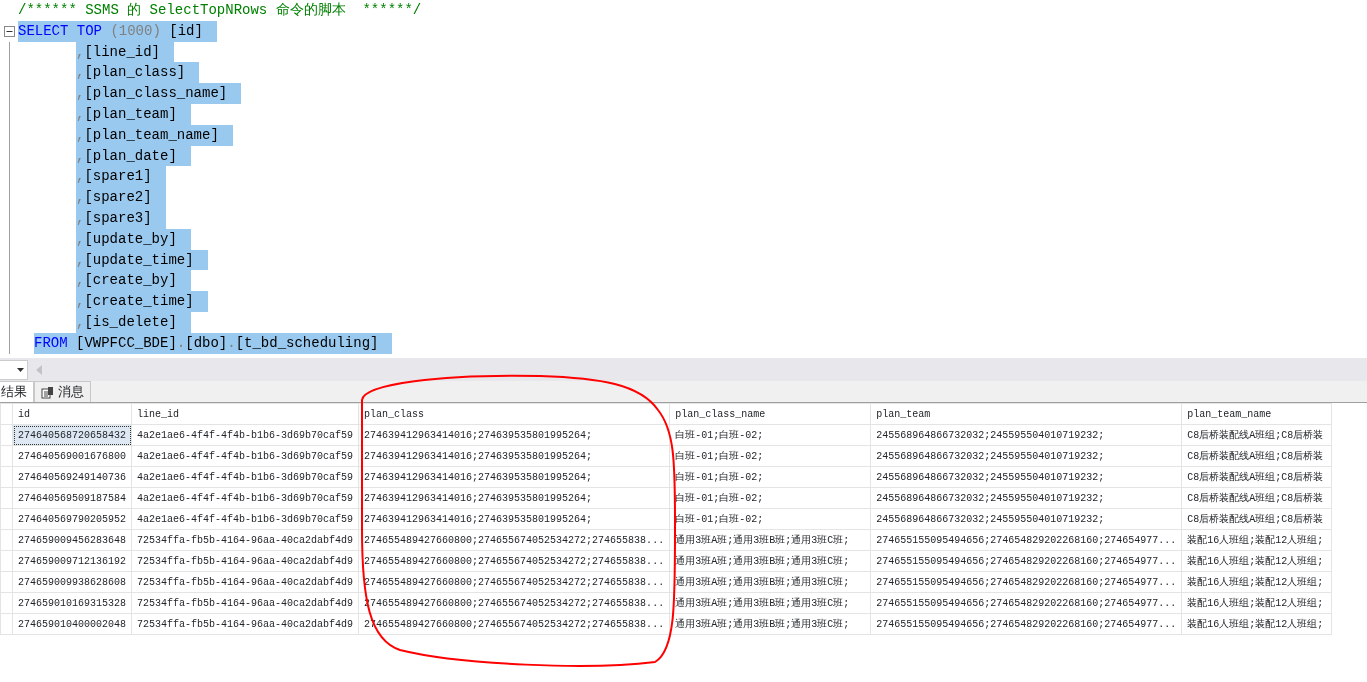  What do you see at coordinates (1026, 414) in the screenshot?
I see `column-header: plan_team` at bounding box center [1026, 414].